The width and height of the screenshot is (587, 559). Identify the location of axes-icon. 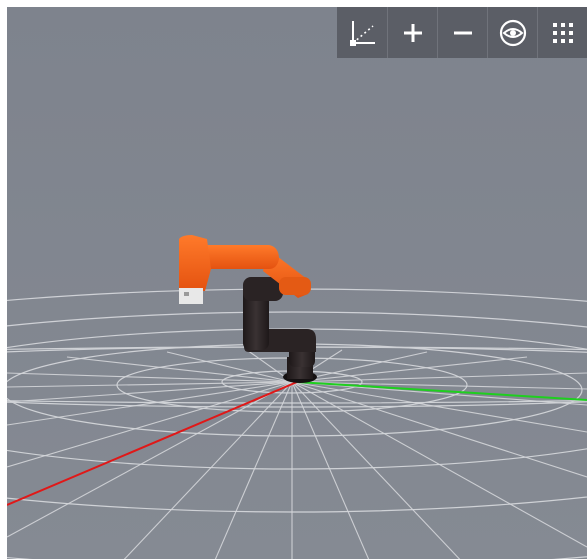
(362, 33).